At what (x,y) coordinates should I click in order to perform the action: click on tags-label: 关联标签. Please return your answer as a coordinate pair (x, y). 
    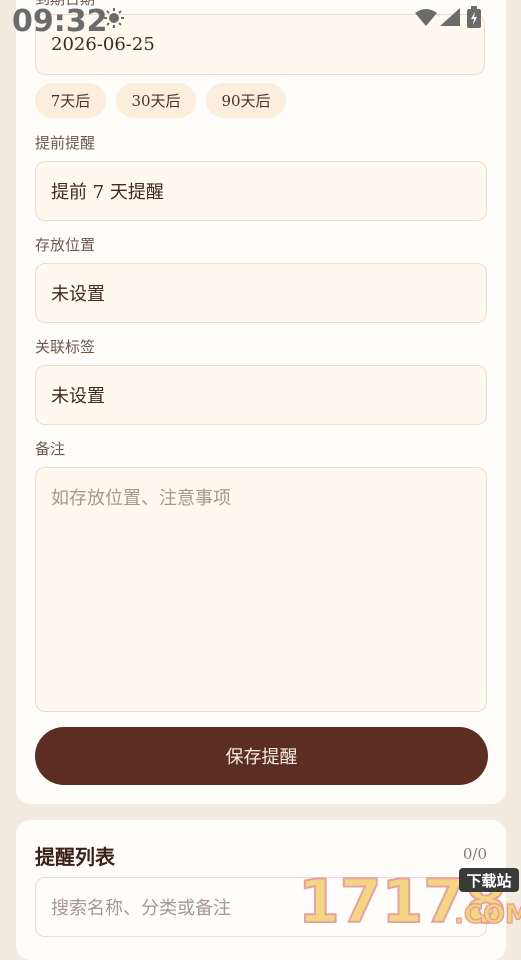
    Looking at the image, I should click on (65, 347).